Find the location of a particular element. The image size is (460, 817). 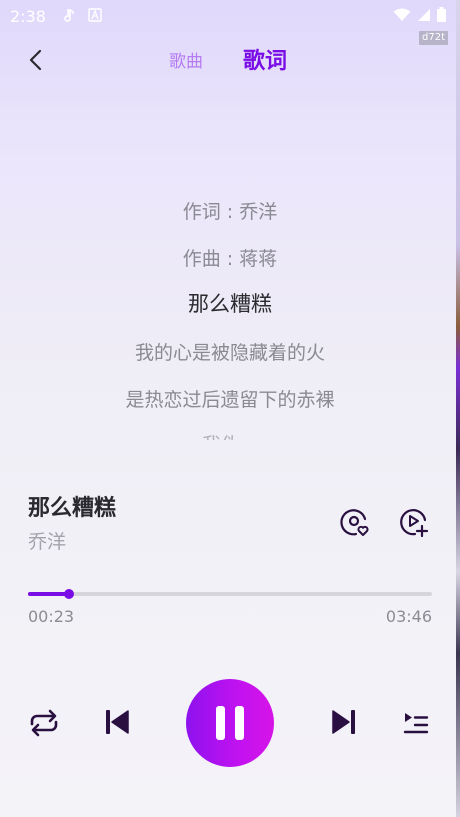

tab-bar: 歌曲 歌词 is located at coordinates (228, 59).